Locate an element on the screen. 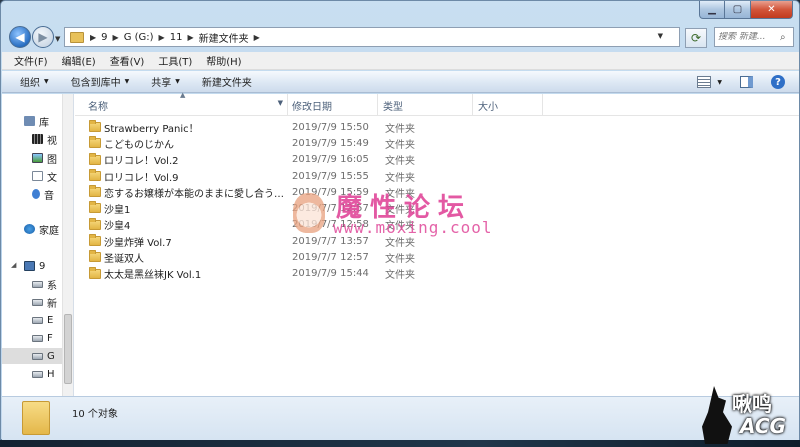 This screenshot has height=447, width=800. breadcrumb-drive-g: G (G:) is located at coordinates (139, 37).